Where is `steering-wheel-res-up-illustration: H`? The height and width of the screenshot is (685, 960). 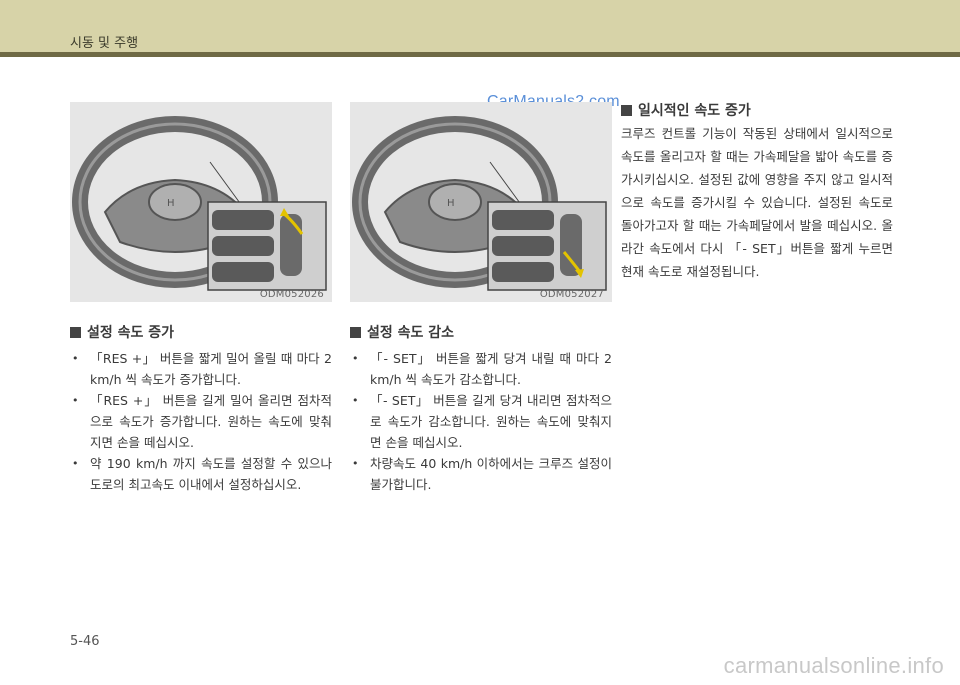
steering-wheel-res-up-illustration: H is located at coordinates (199, 203).